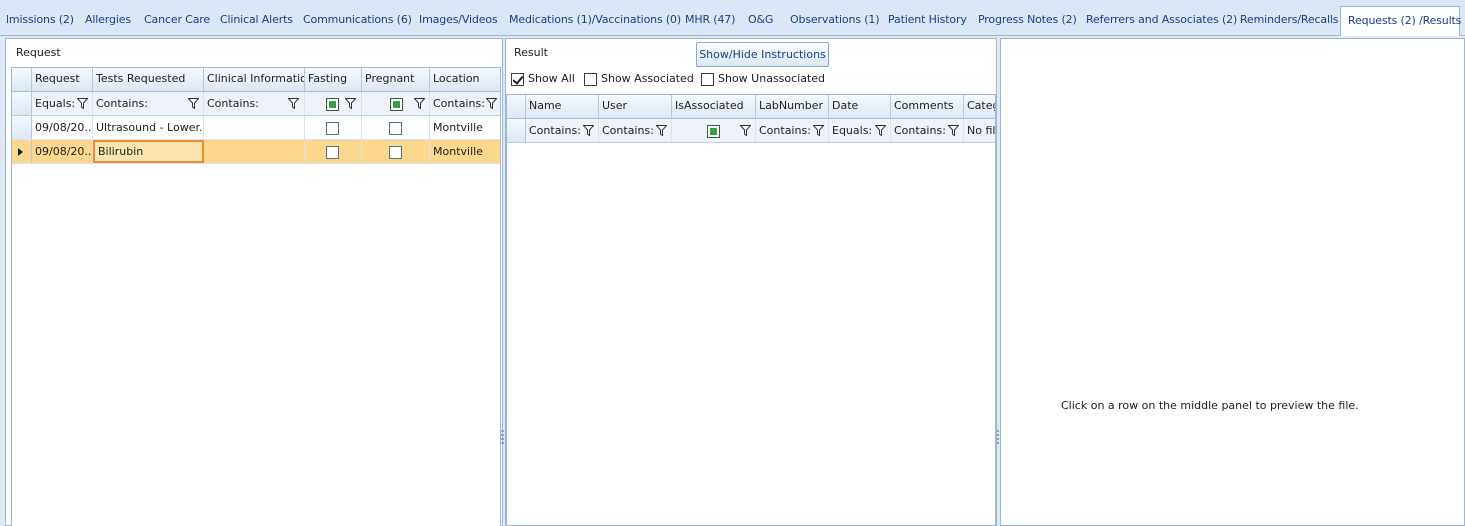 The width and height of the screenshot is (1465, 526). What do you see at coordinates (38, 52) in the screenshot?
I see `request-panel-title: Request` at bounding box center [38, 52].